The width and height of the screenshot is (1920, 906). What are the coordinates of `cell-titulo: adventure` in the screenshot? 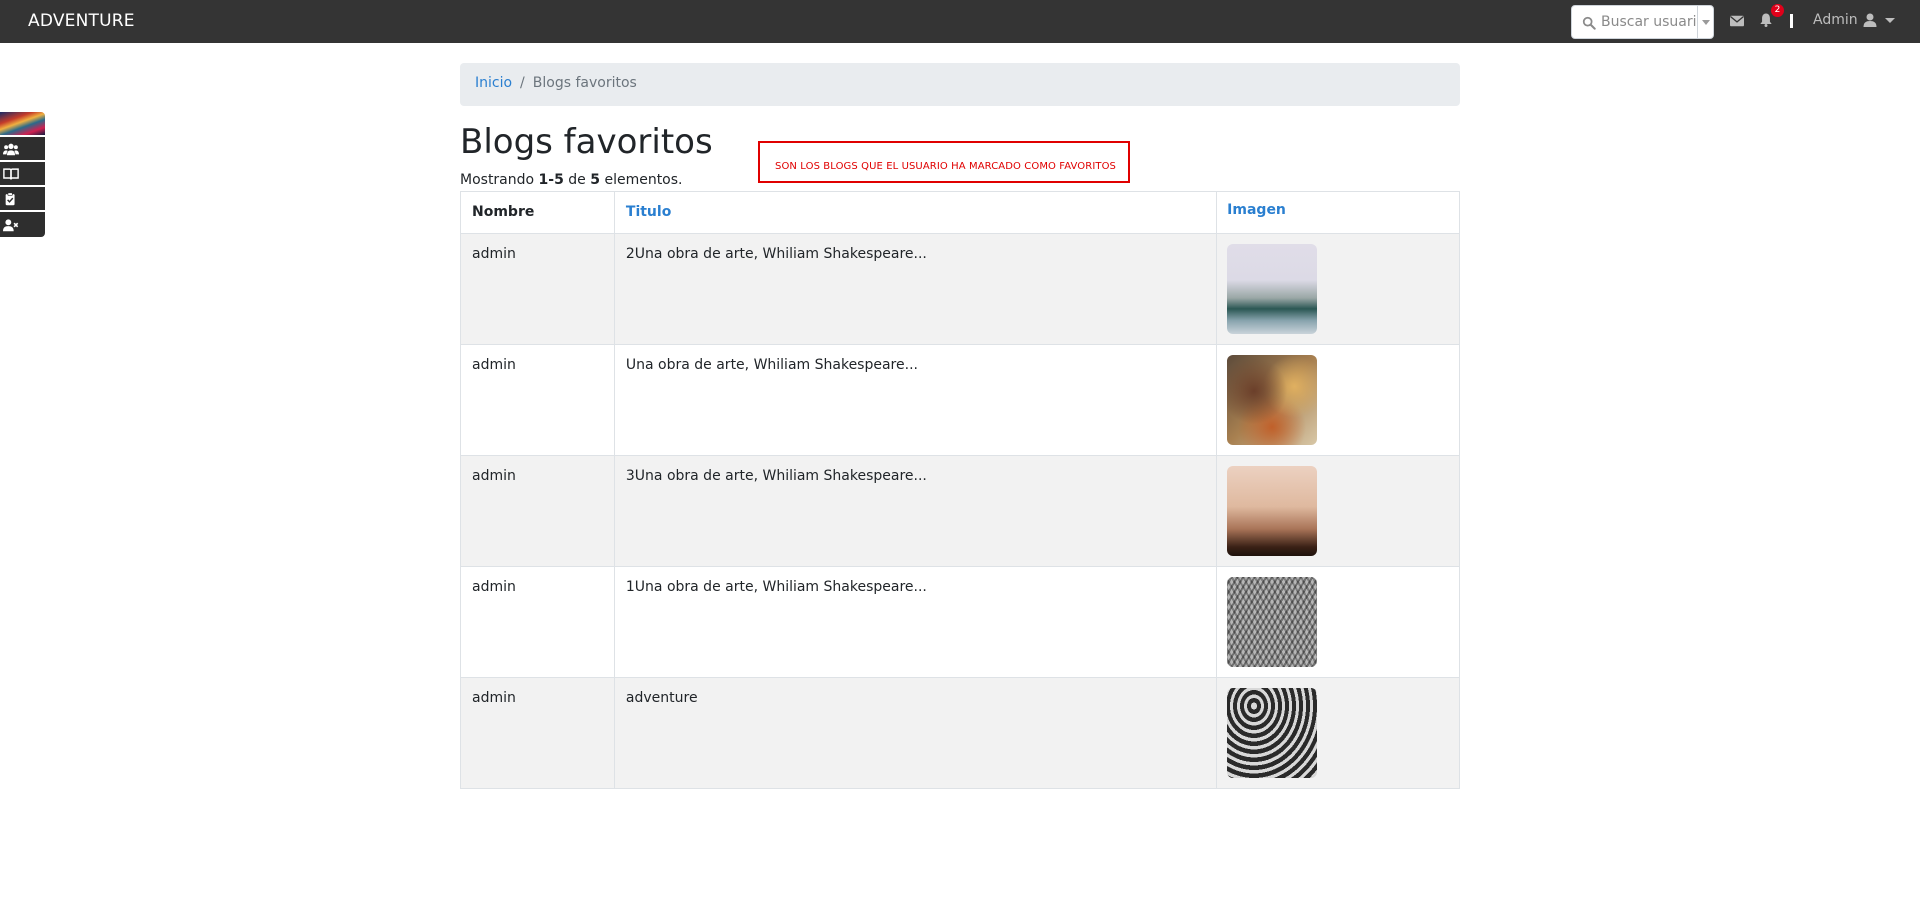 It's located at (915, 733).